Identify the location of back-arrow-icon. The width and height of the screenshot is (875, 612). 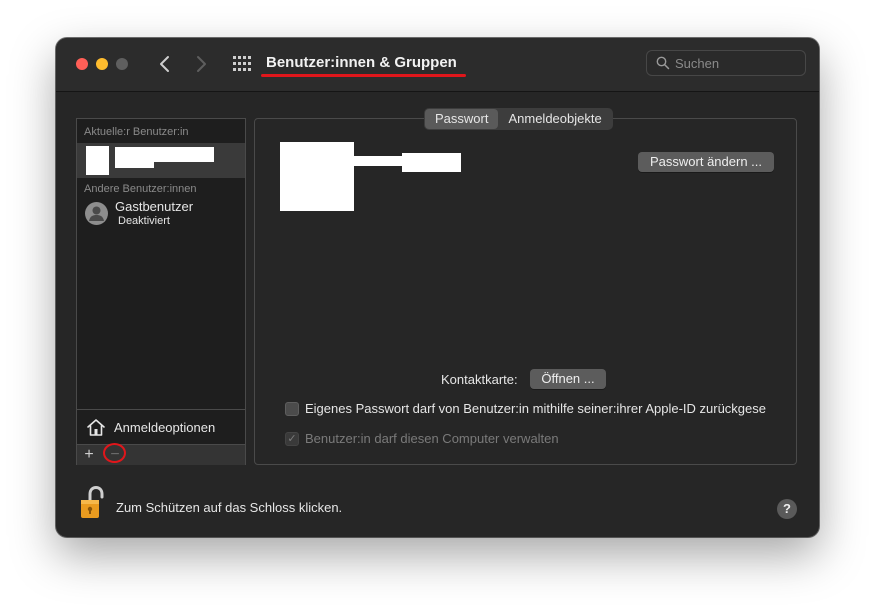
(165, 64).